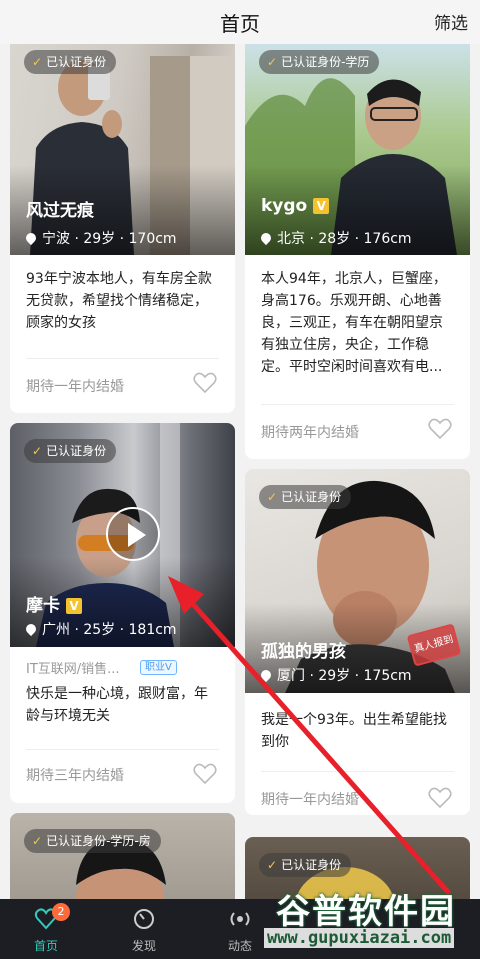  Describe the element at coordinates (109, 630) in the screenshot. I see `profile-location: 广州 · 25岁 · 181cm` at that location.